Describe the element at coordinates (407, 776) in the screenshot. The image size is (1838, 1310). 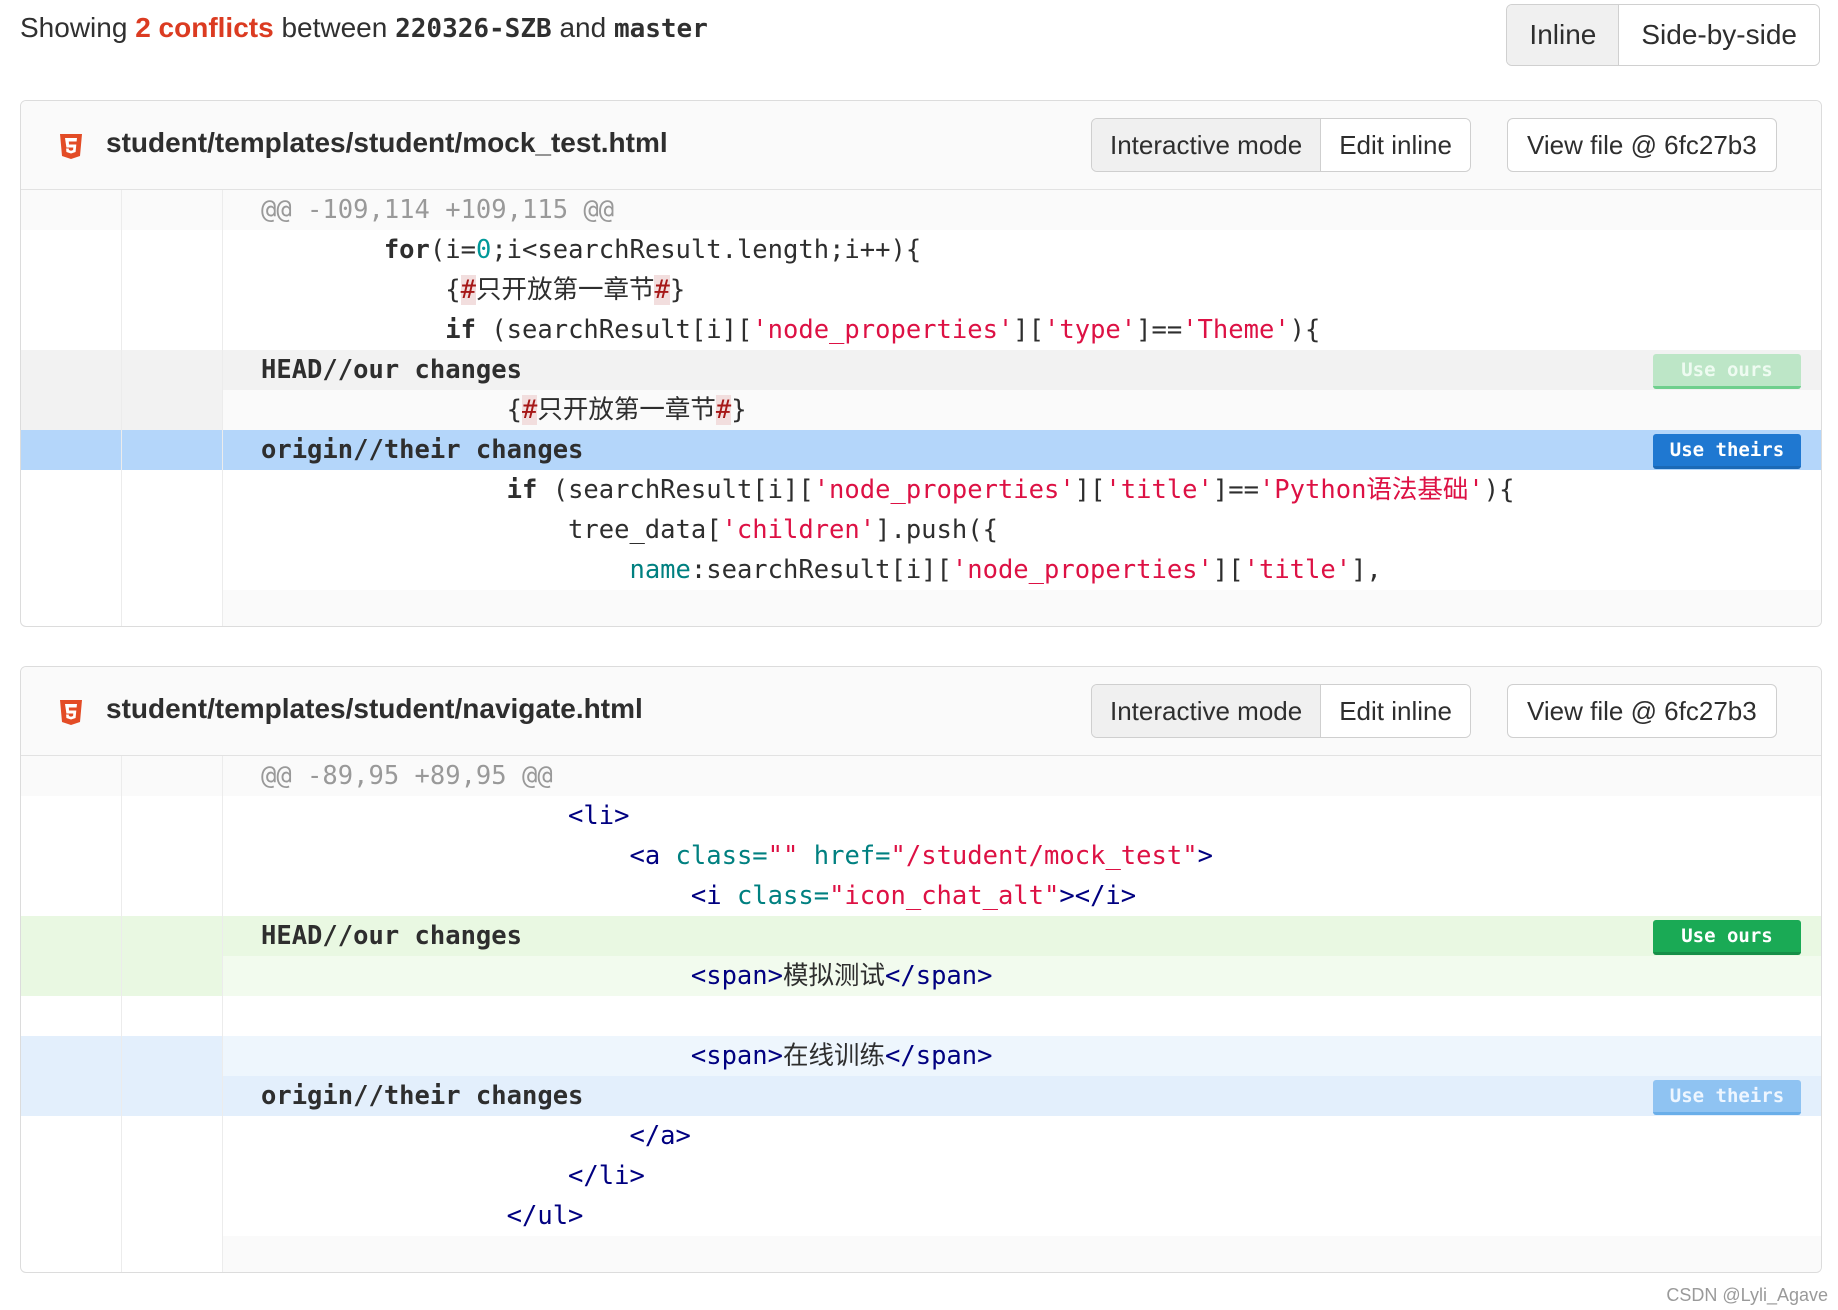
I see `hunk-header: @@ -89,95 +89,95 @@` at that location.